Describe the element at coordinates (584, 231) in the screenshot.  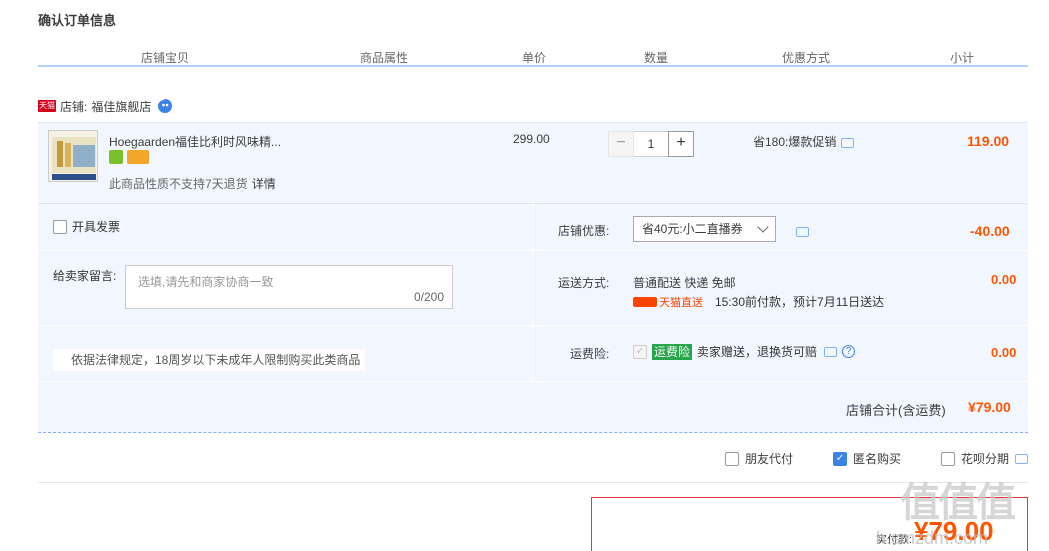
I see `shop-coupon-label: 店铺优惠:` at that location.